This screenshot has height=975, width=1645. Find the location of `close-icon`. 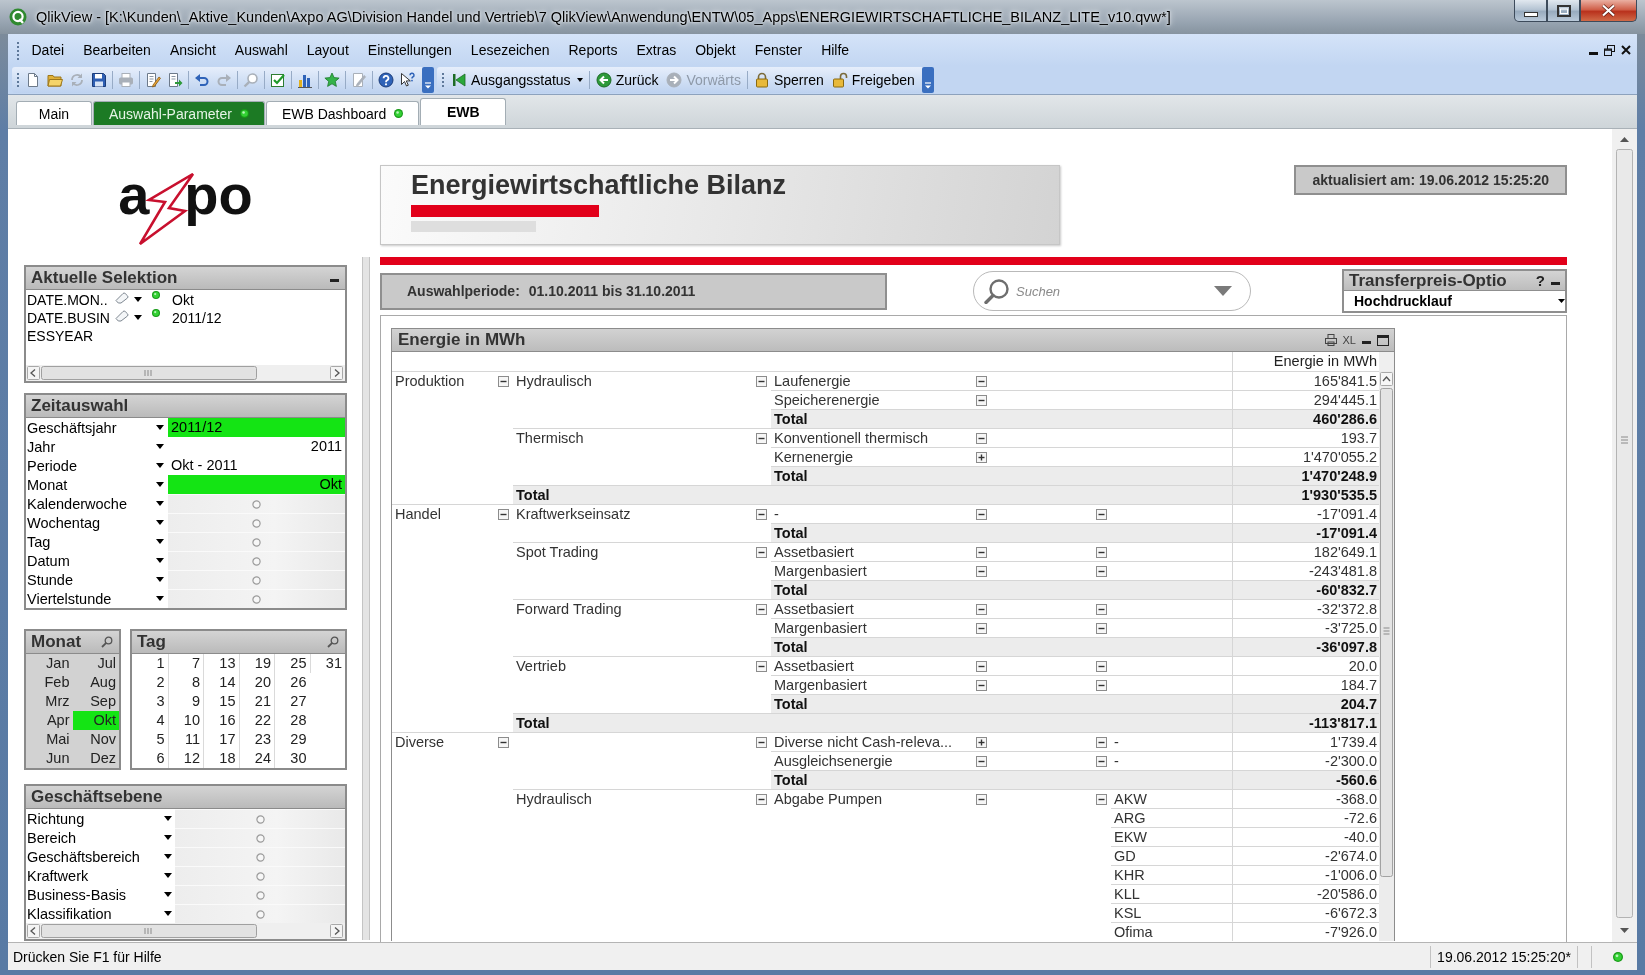

close-icon is located at coordinates (1626, 50).